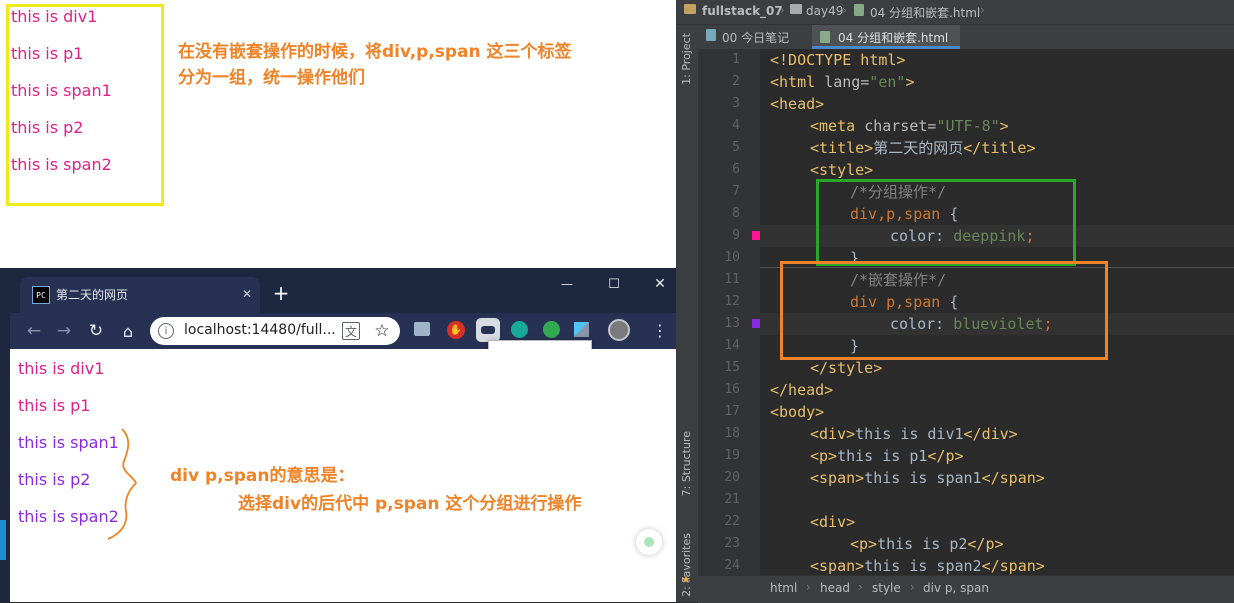  What do you see at coordinates (833, 522) in the screenshot?
I see `code-line-22: <div>` at bounding box center [833, 522].